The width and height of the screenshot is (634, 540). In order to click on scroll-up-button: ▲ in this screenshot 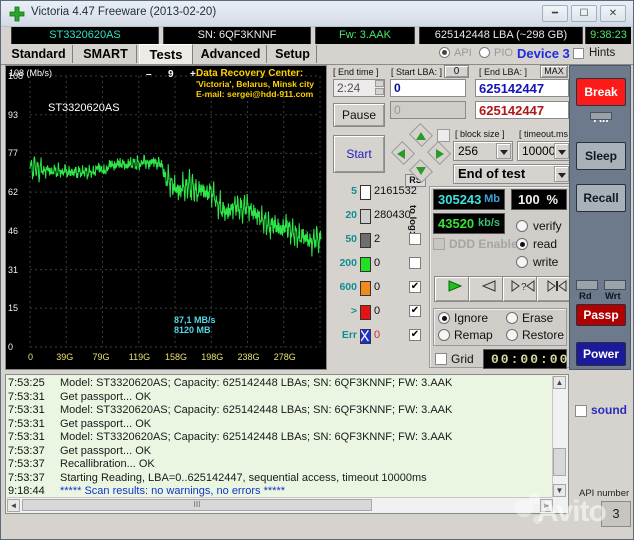, I will do `click(559, 382)`.